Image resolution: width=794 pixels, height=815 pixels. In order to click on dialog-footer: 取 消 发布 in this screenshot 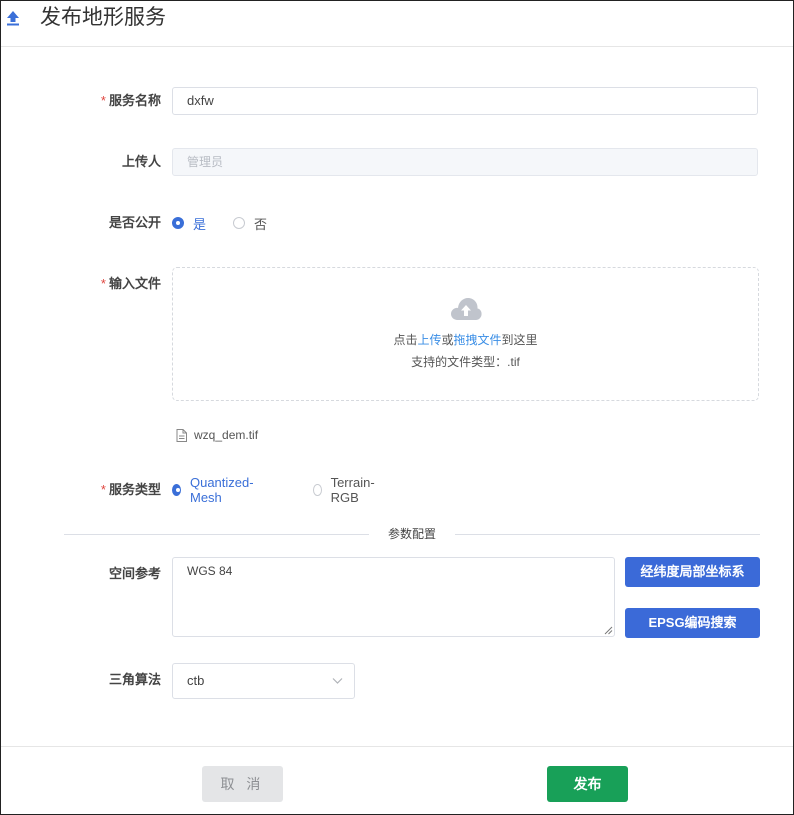, I will do `click(397, 780)`.